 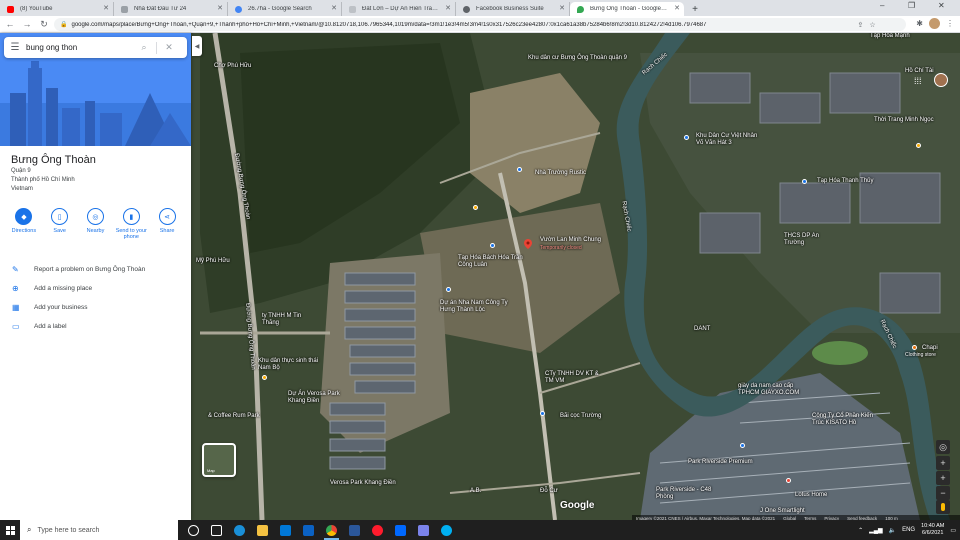 I want to click on account-avatar, so click(x=941, y=80).